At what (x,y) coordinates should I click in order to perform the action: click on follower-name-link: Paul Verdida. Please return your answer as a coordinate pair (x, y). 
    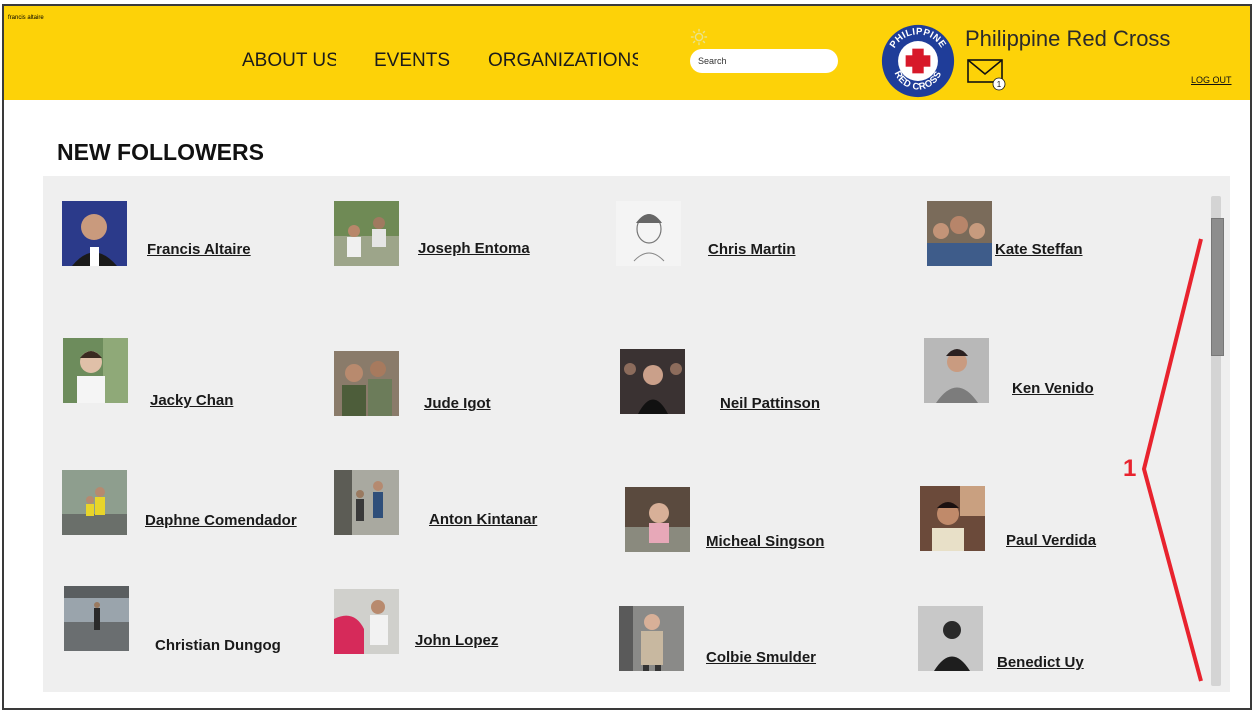
    Looking at the image, I should click on (1051, 540).